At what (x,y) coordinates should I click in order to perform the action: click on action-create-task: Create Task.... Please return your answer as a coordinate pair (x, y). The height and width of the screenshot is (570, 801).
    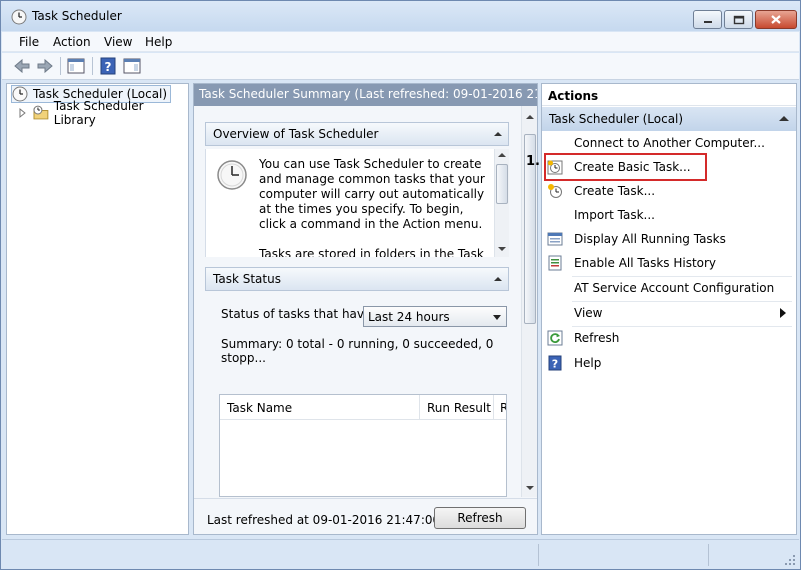
    Looking at the image, I should click on (670, 191).